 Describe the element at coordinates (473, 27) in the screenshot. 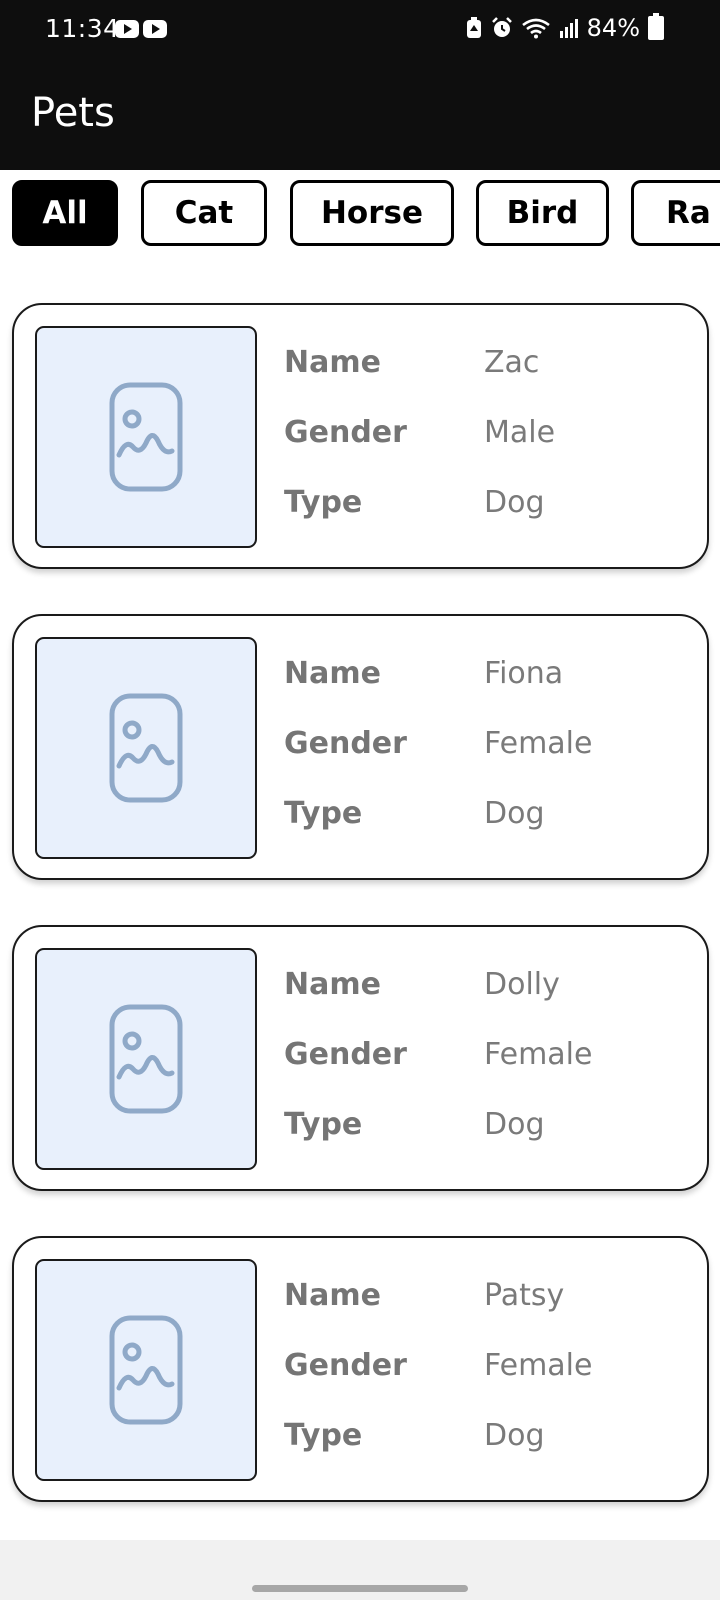

I see `battery-saver-icon` at that location.